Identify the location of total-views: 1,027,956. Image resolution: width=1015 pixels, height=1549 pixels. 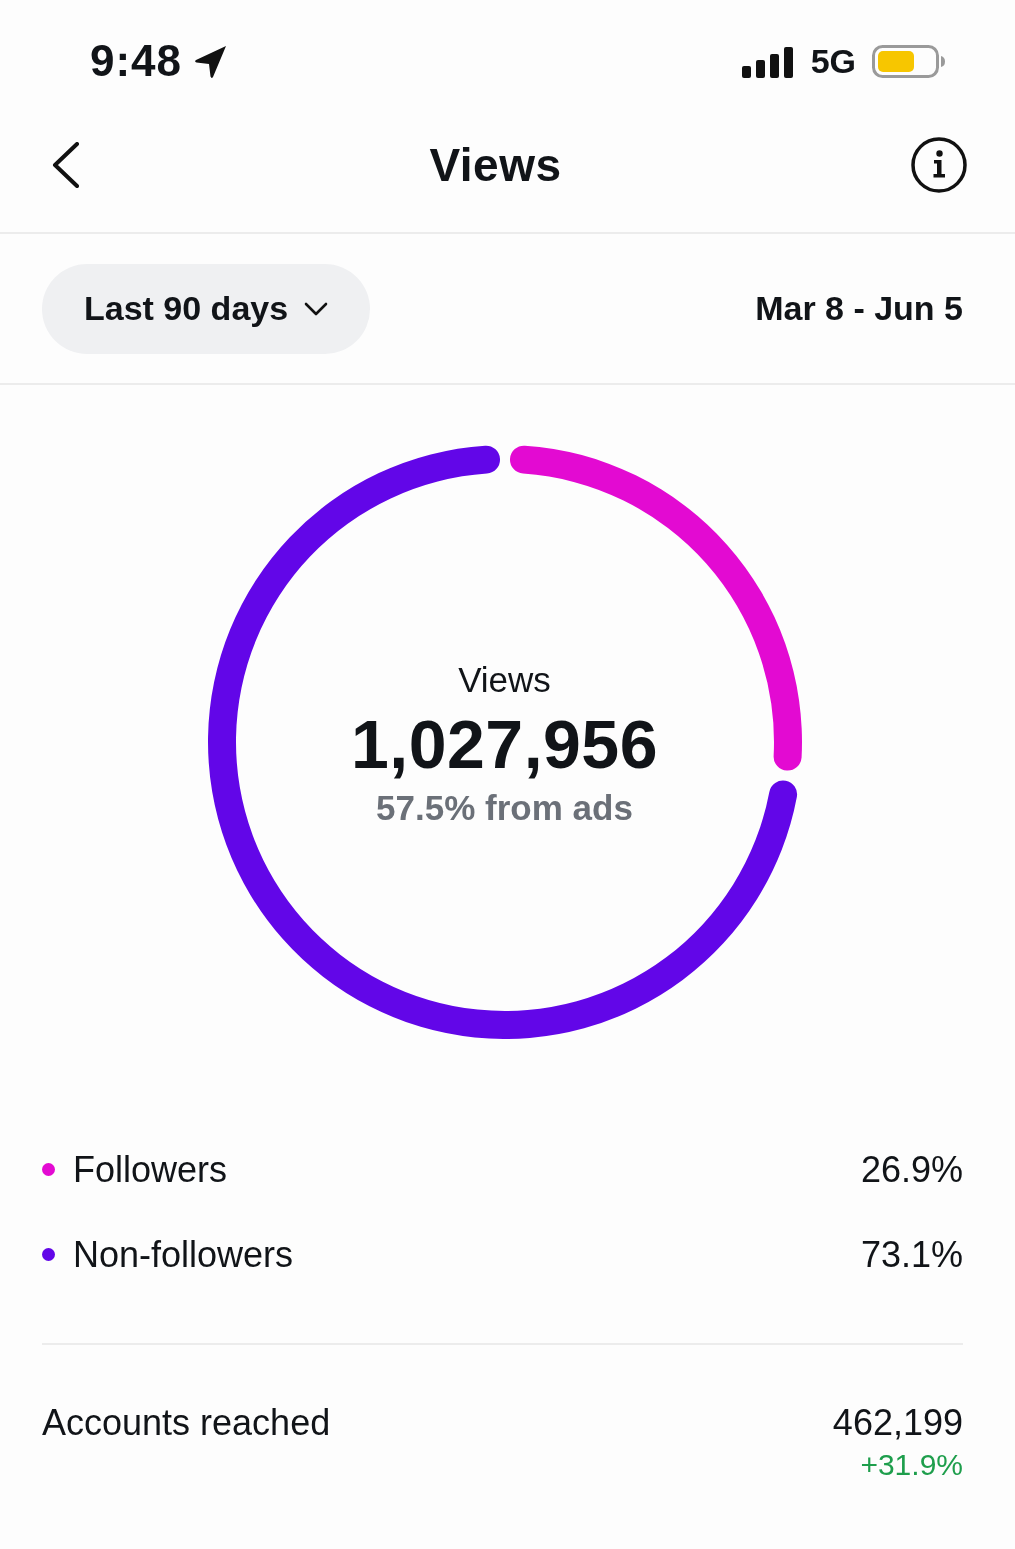
(504, 744).